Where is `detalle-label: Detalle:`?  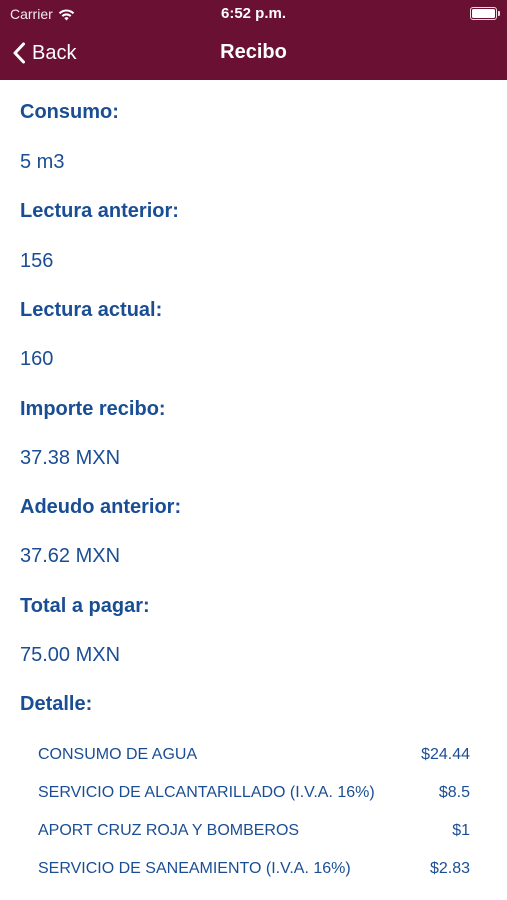
detalle-label: Detalle: is located at coordinates (56, 704).